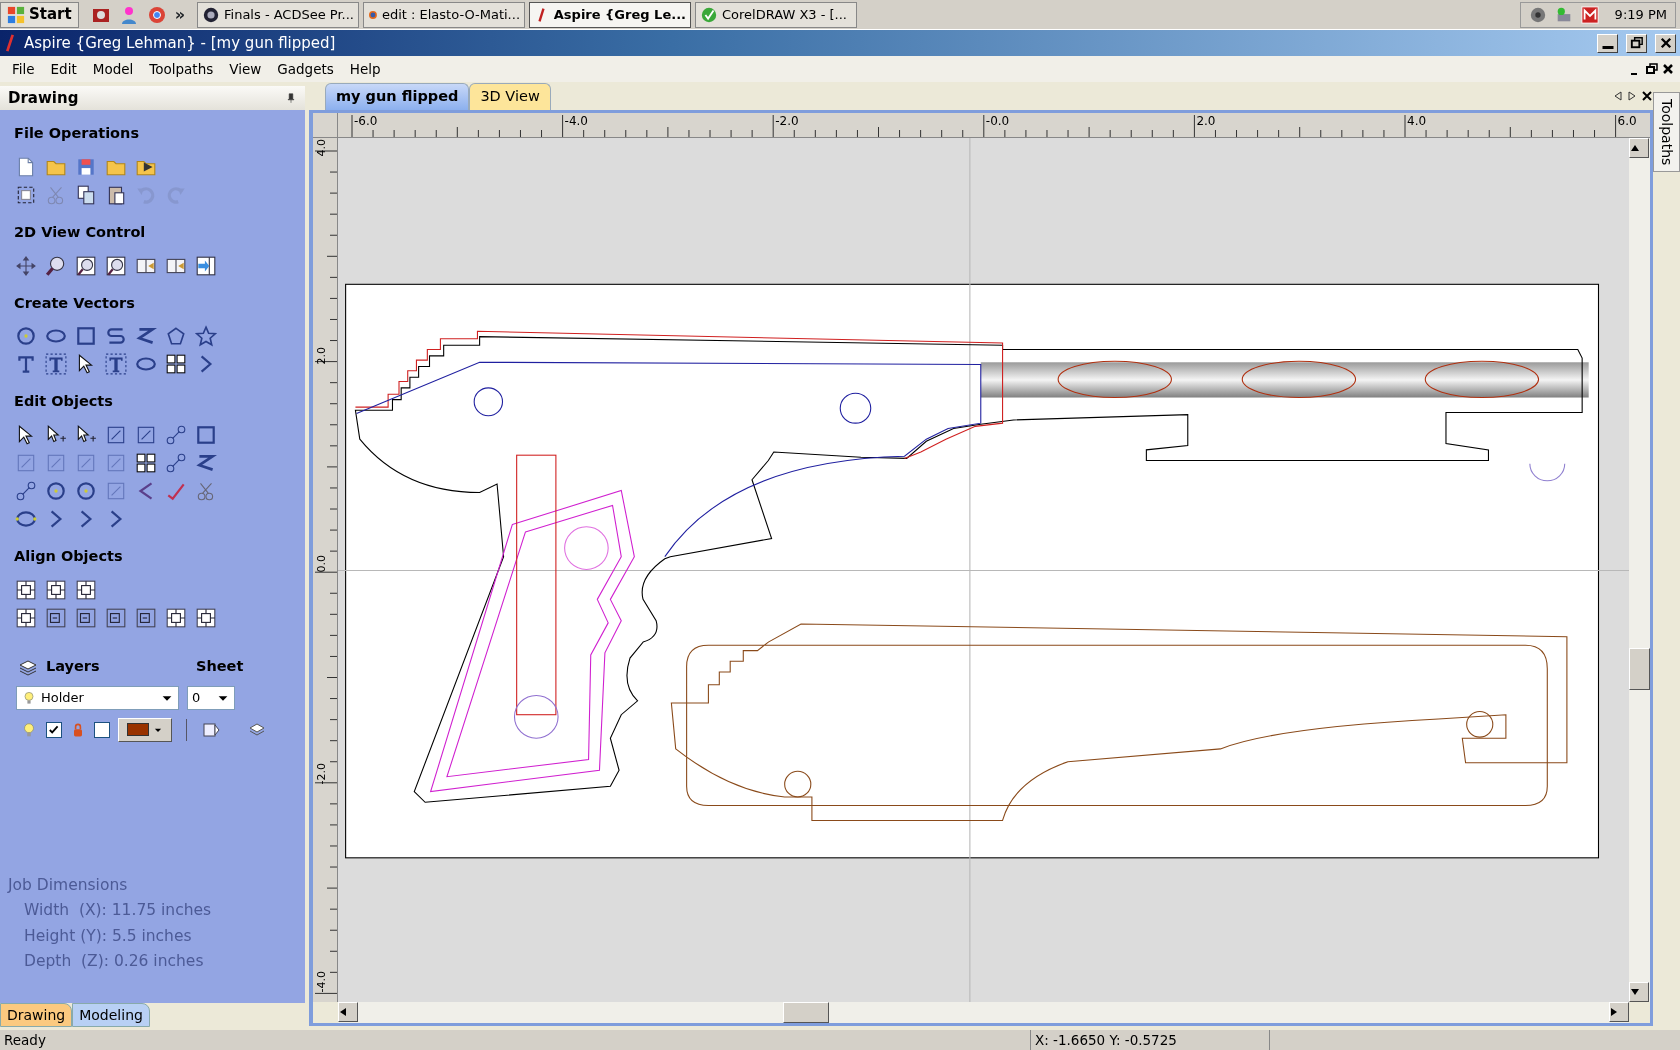 This screenshot has height=1050, width=1680. What do you see at coordinates (206, 463) in the screenshot?
I see `zigzag-icon` at bounding box center [206, 463].